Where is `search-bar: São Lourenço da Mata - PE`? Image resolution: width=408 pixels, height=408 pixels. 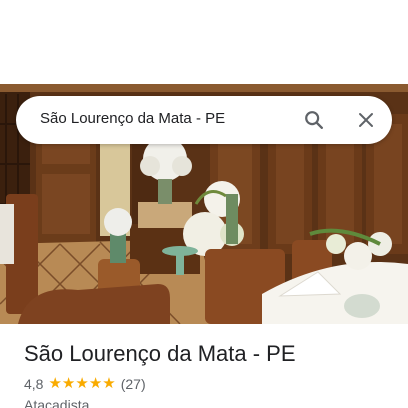 search-bar: São Lourenço da Mata - PE is located at coordinates (204, 120).